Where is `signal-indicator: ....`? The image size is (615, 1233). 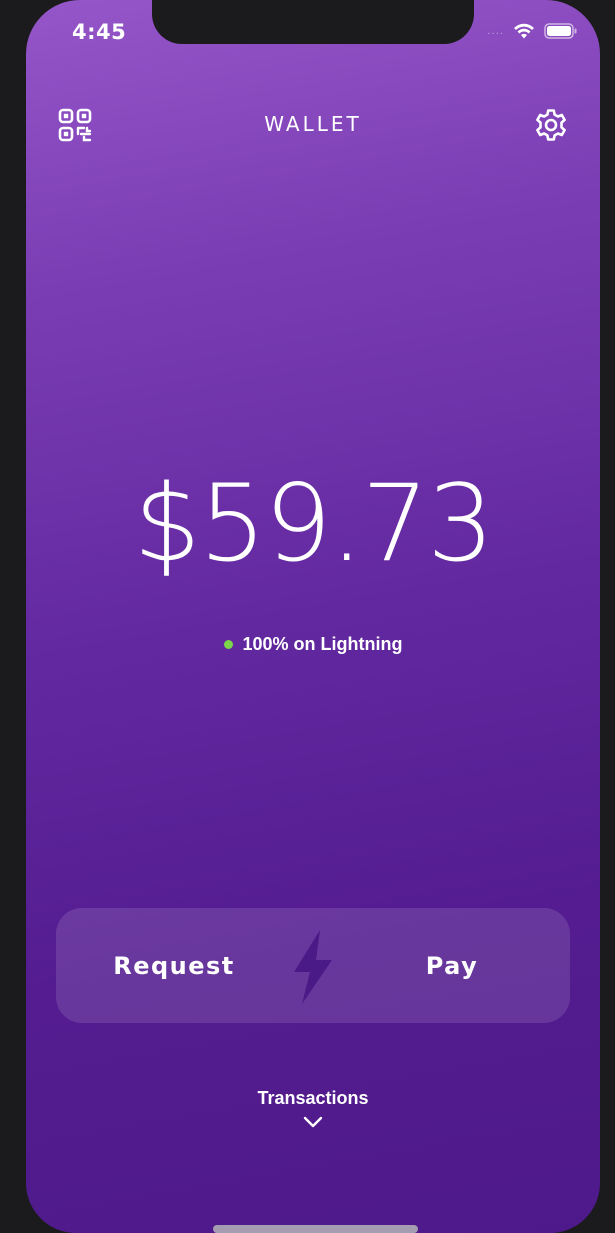
signal-indicator: .... is located at coordinates (495, 31).